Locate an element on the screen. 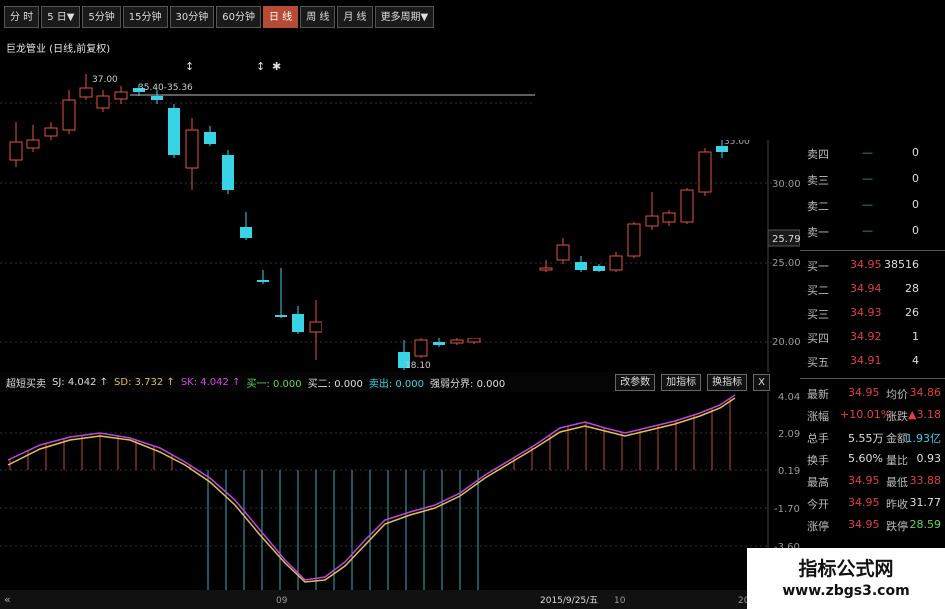 The image size is (945, 609). indicator-buy1: 买一: 0.000 is located at coordinates (274, 384).